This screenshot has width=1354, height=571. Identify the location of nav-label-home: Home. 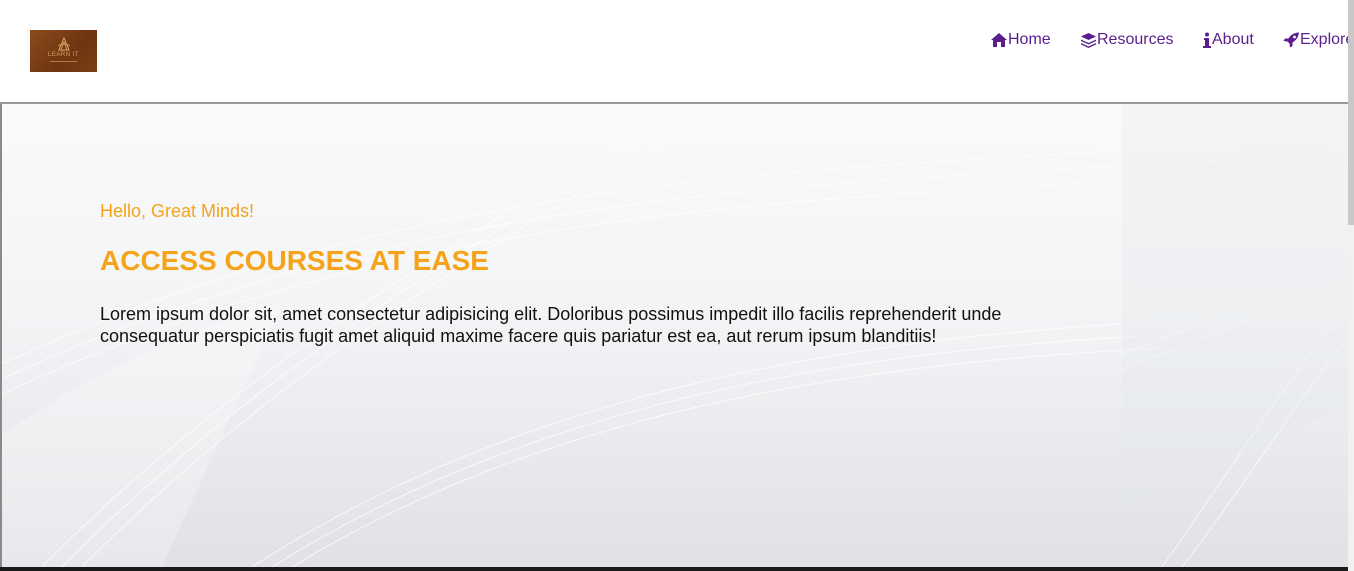
(1029, 39).